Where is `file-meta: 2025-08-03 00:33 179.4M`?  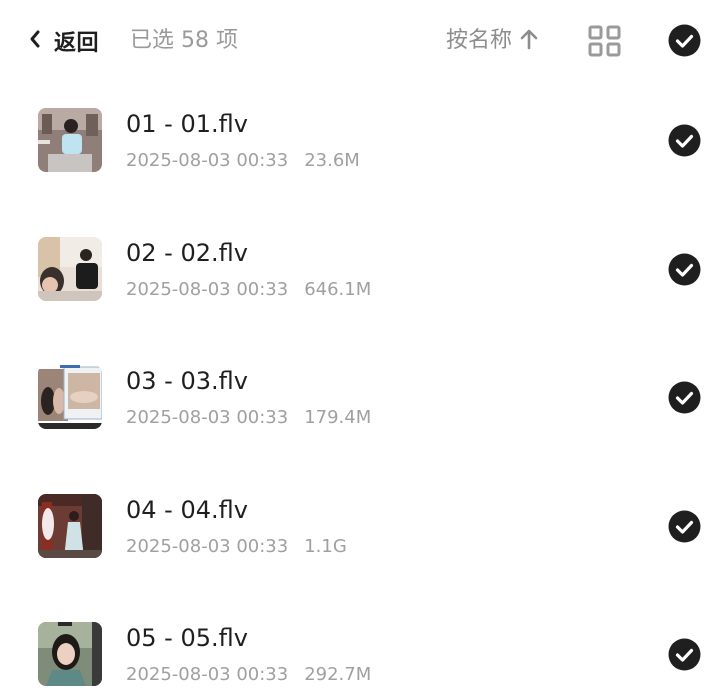
file-meta: 2025-08-03 00:33 179.4M is located at coordinates (248, 418).